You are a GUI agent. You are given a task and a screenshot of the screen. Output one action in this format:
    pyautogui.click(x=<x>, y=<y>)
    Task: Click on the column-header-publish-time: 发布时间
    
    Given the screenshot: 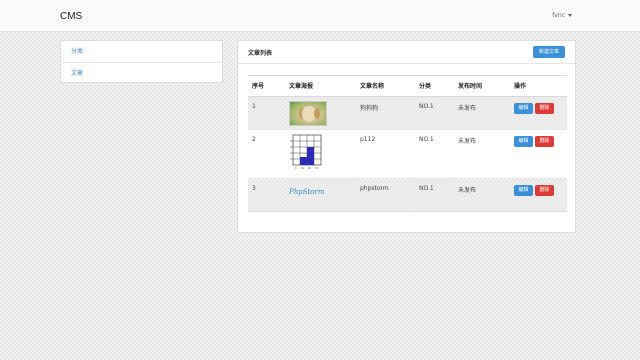 What is the action you would take?
    pyautogui.click(x=482, y=86)
    